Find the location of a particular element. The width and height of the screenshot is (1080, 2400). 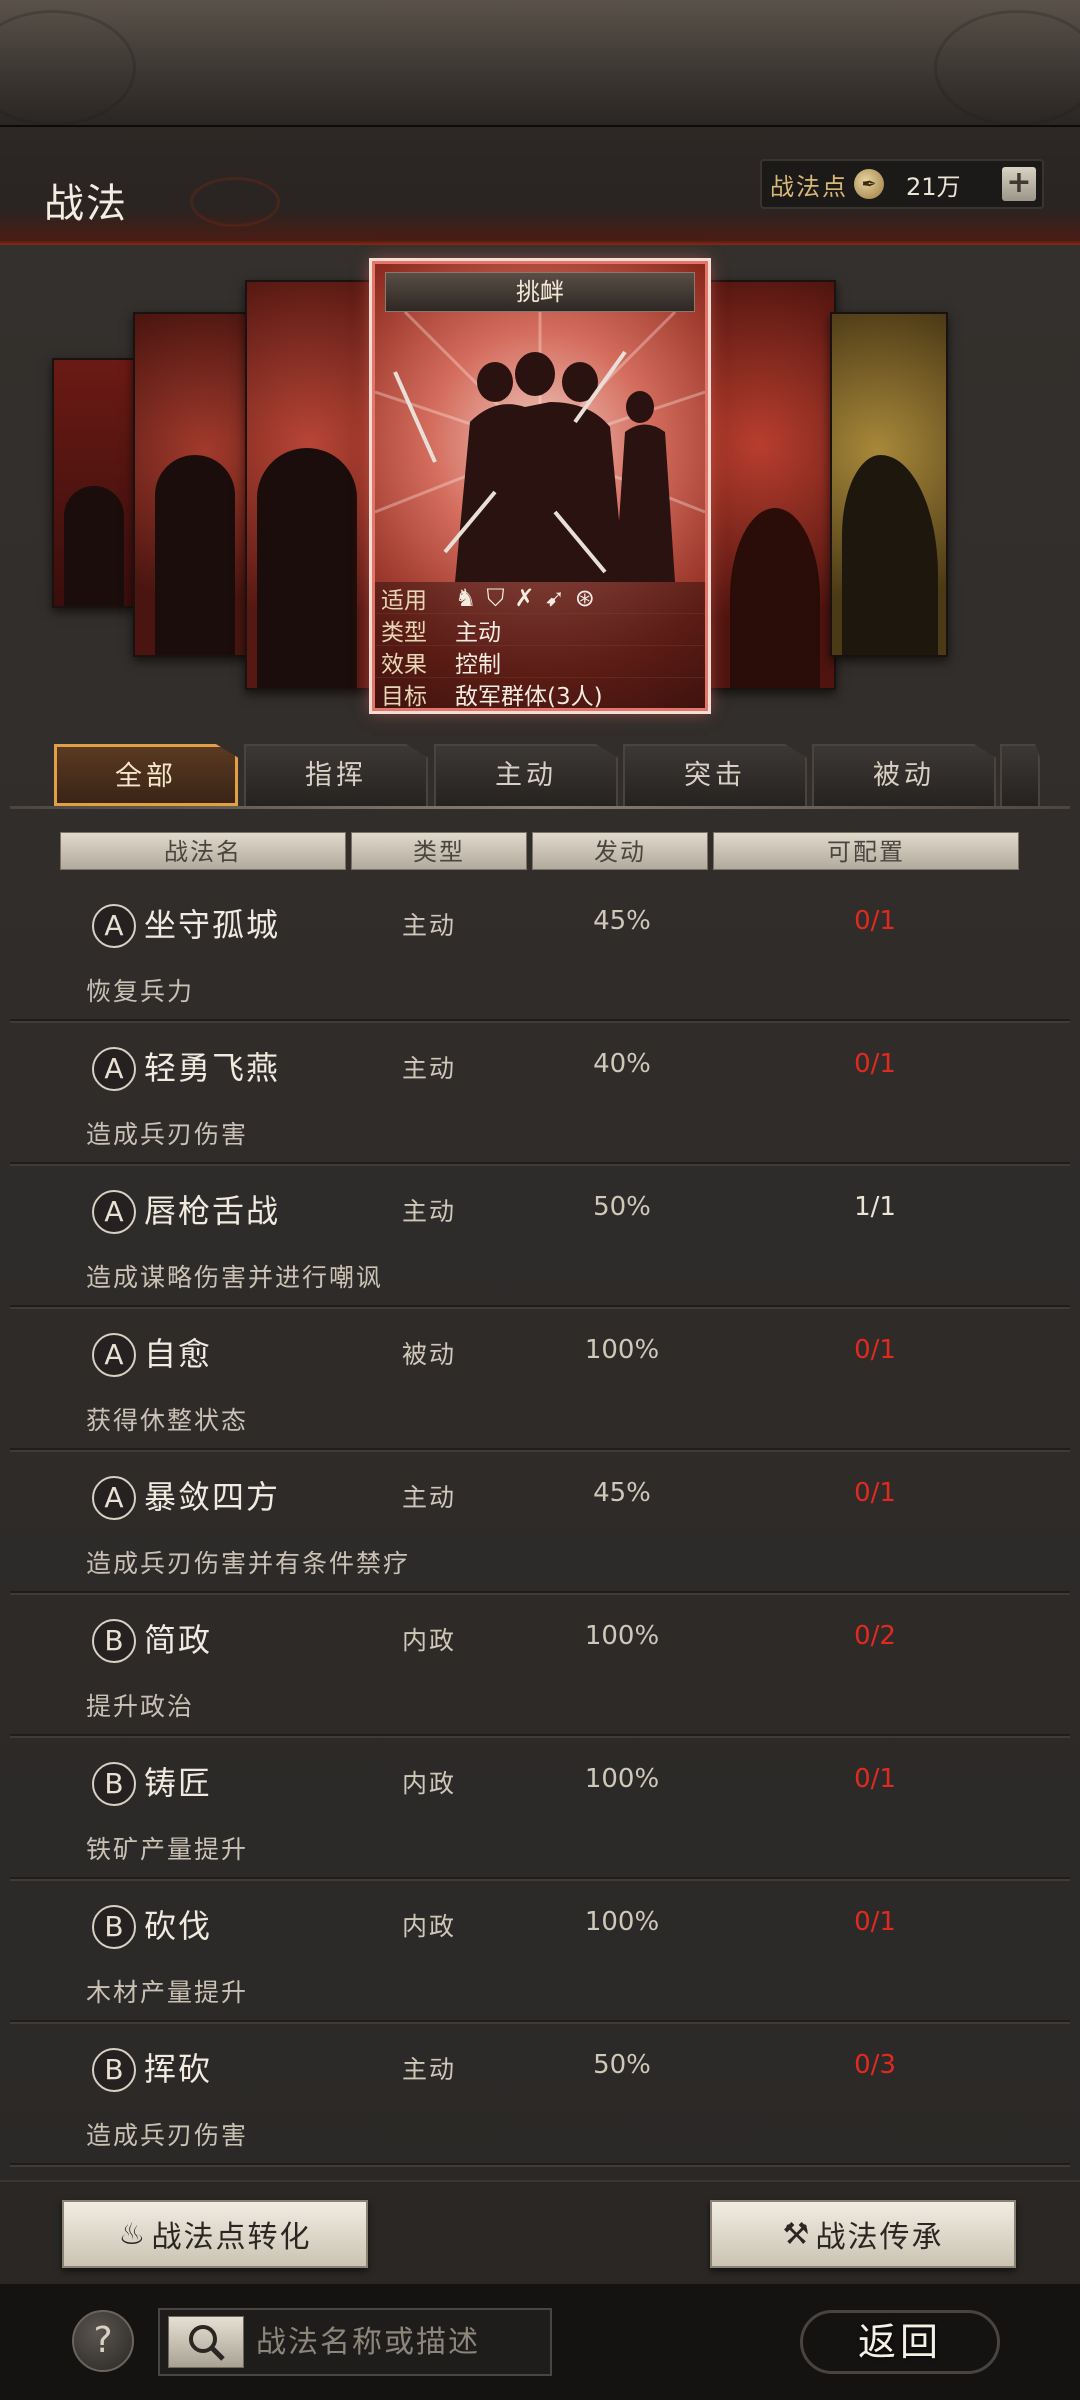

skill-row: B 简政 内政 100% 0/2 提升政治 is located at coordinates (540, 1666).